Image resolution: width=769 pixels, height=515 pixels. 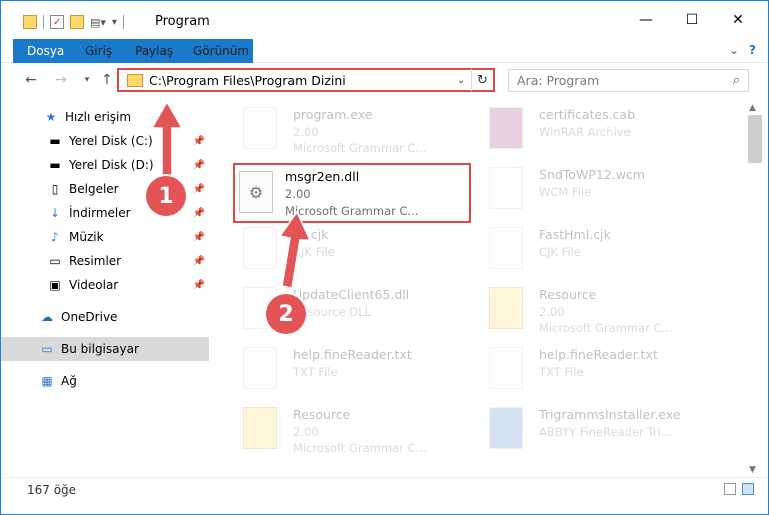 What do you see at coordinates (558, 80) in the screenshot?
I see `search-input: Ara: Program` at bounding box center [558, 80].